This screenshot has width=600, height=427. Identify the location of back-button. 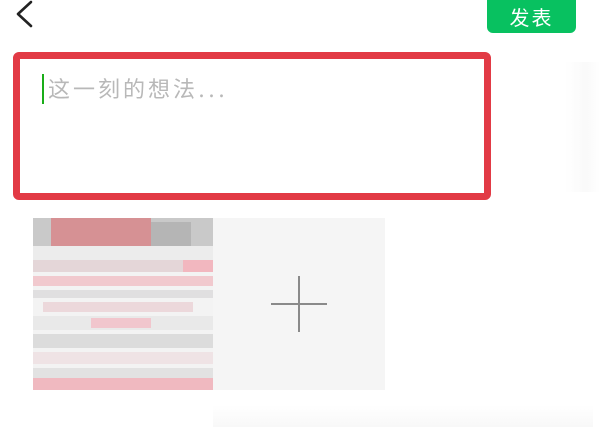
(31, 15).